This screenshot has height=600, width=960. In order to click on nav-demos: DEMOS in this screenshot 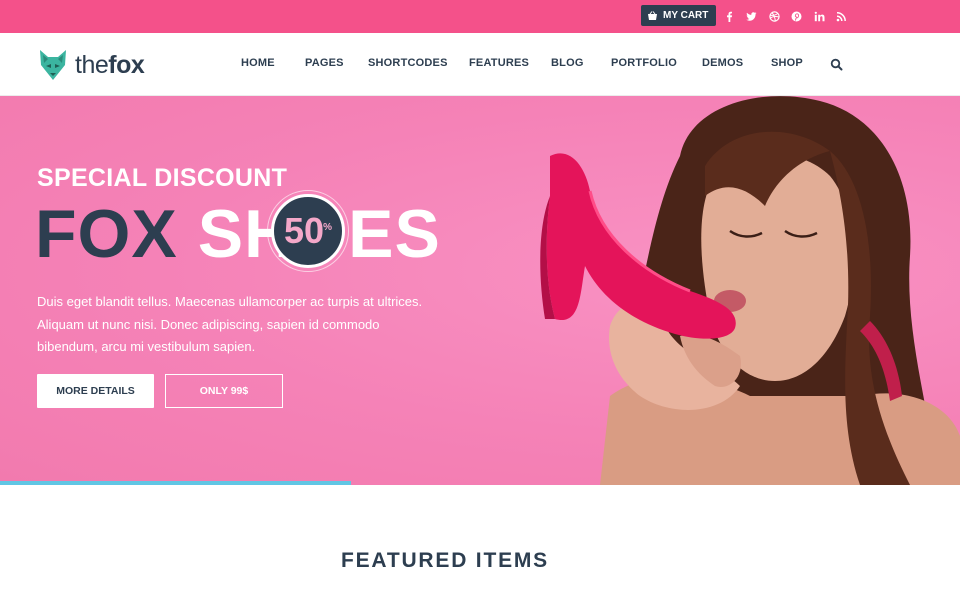, I will do `click(722, 63)`.